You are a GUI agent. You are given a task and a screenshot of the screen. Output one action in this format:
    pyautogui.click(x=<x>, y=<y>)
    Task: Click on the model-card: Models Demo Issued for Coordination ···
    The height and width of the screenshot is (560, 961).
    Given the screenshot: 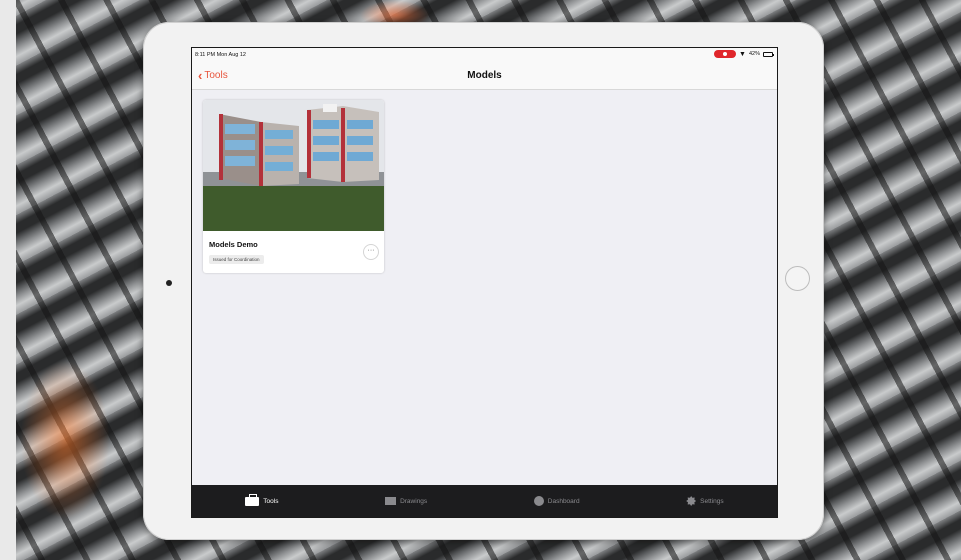 What is the action you would take?
    pyautogui.click(x=293, y=186)
    